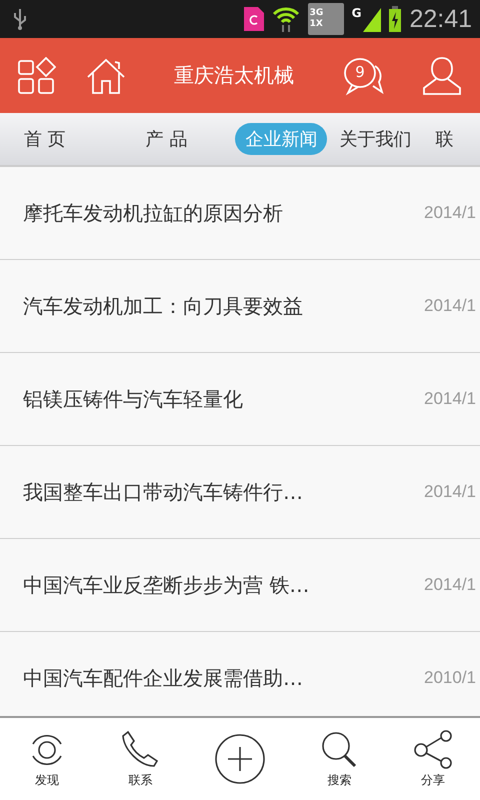  Describe the element at coordinates (340, 759) in the screenshot. I see `nav-button: 搜索` at that location.